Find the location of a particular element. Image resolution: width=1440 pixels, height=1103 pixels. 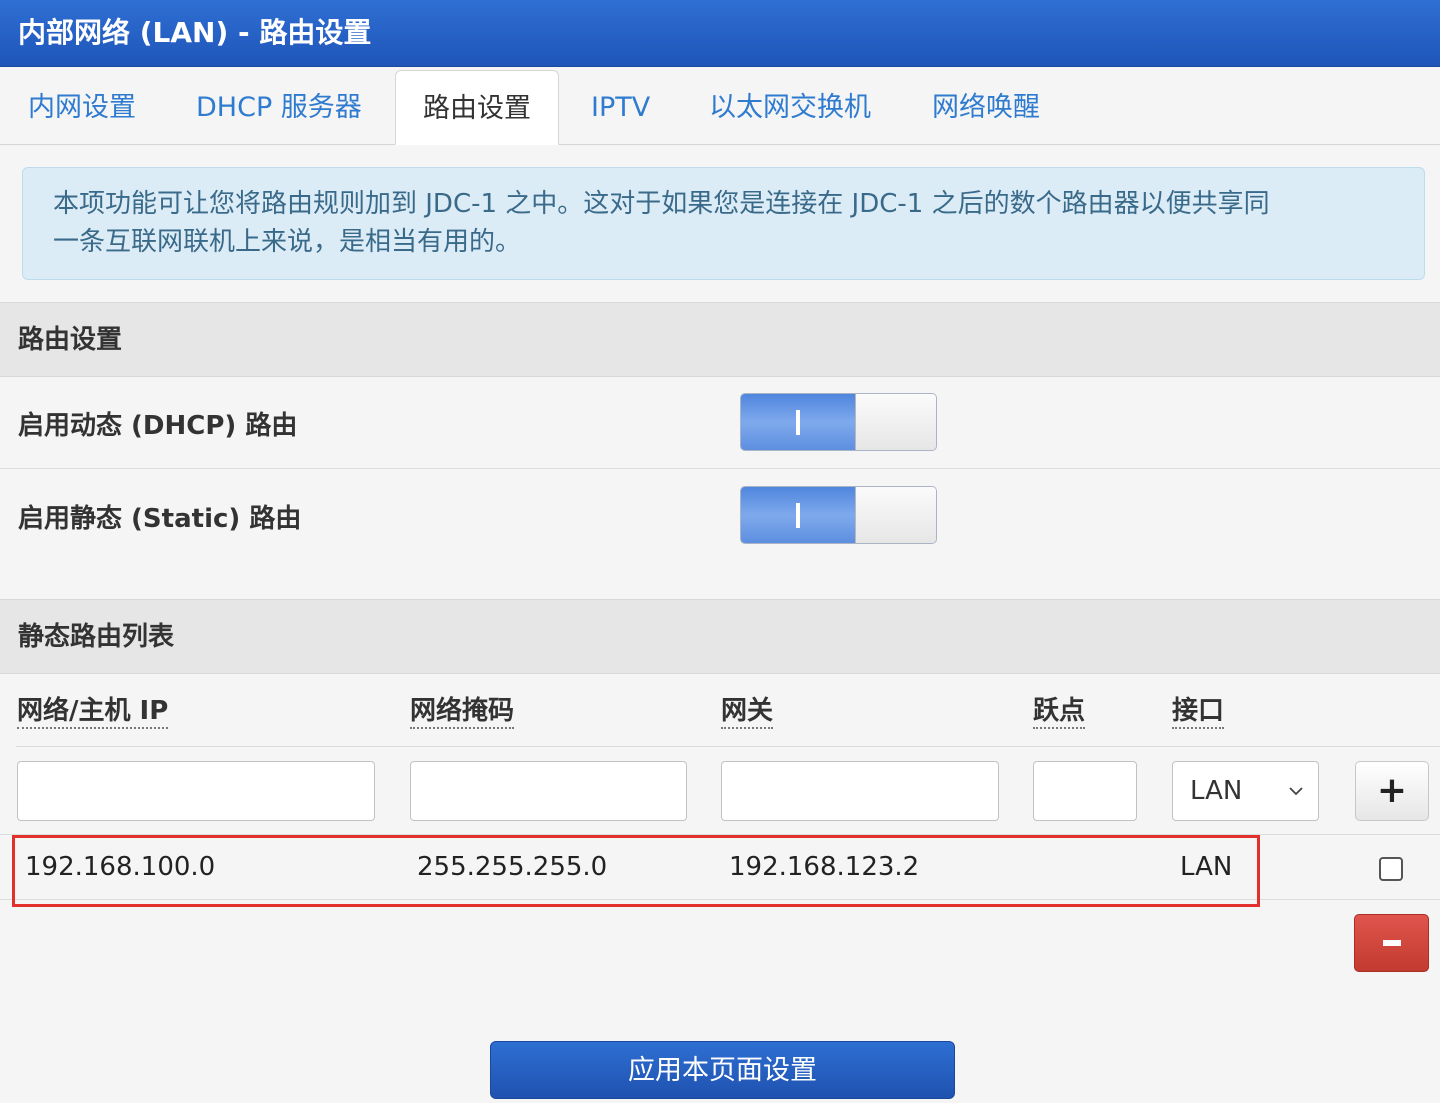

tab-route-settings: 路由设置 is located at coordinates (477, 107).